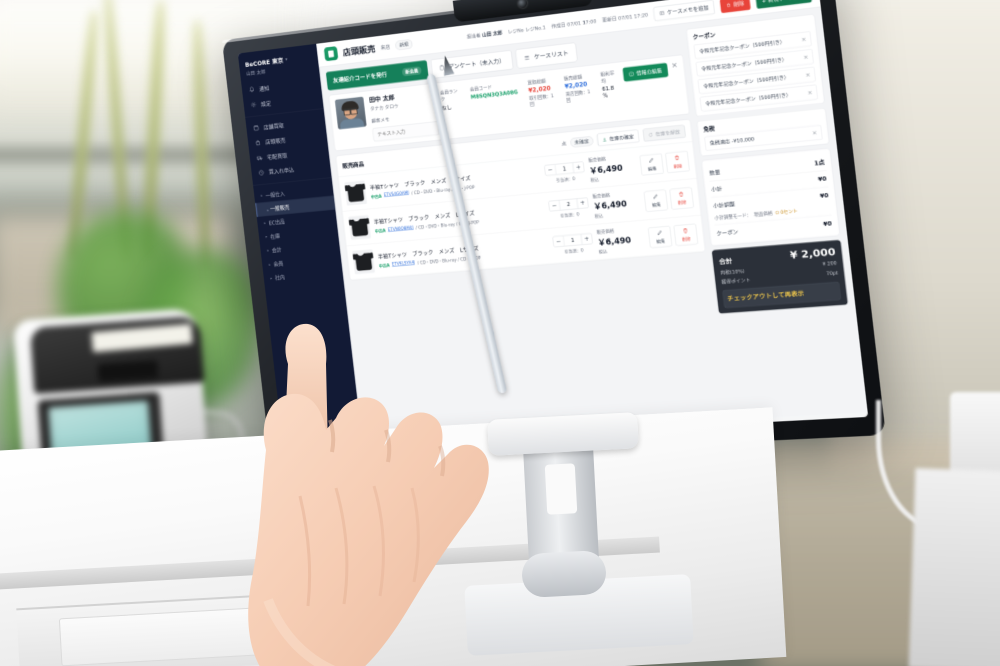 The height and width of the screenshot is (666, 1000). What do you see at coordinates (813, 253) in the screenshot?
I see `total-value: ¥ 2,000` at bounding box center [813, 253].